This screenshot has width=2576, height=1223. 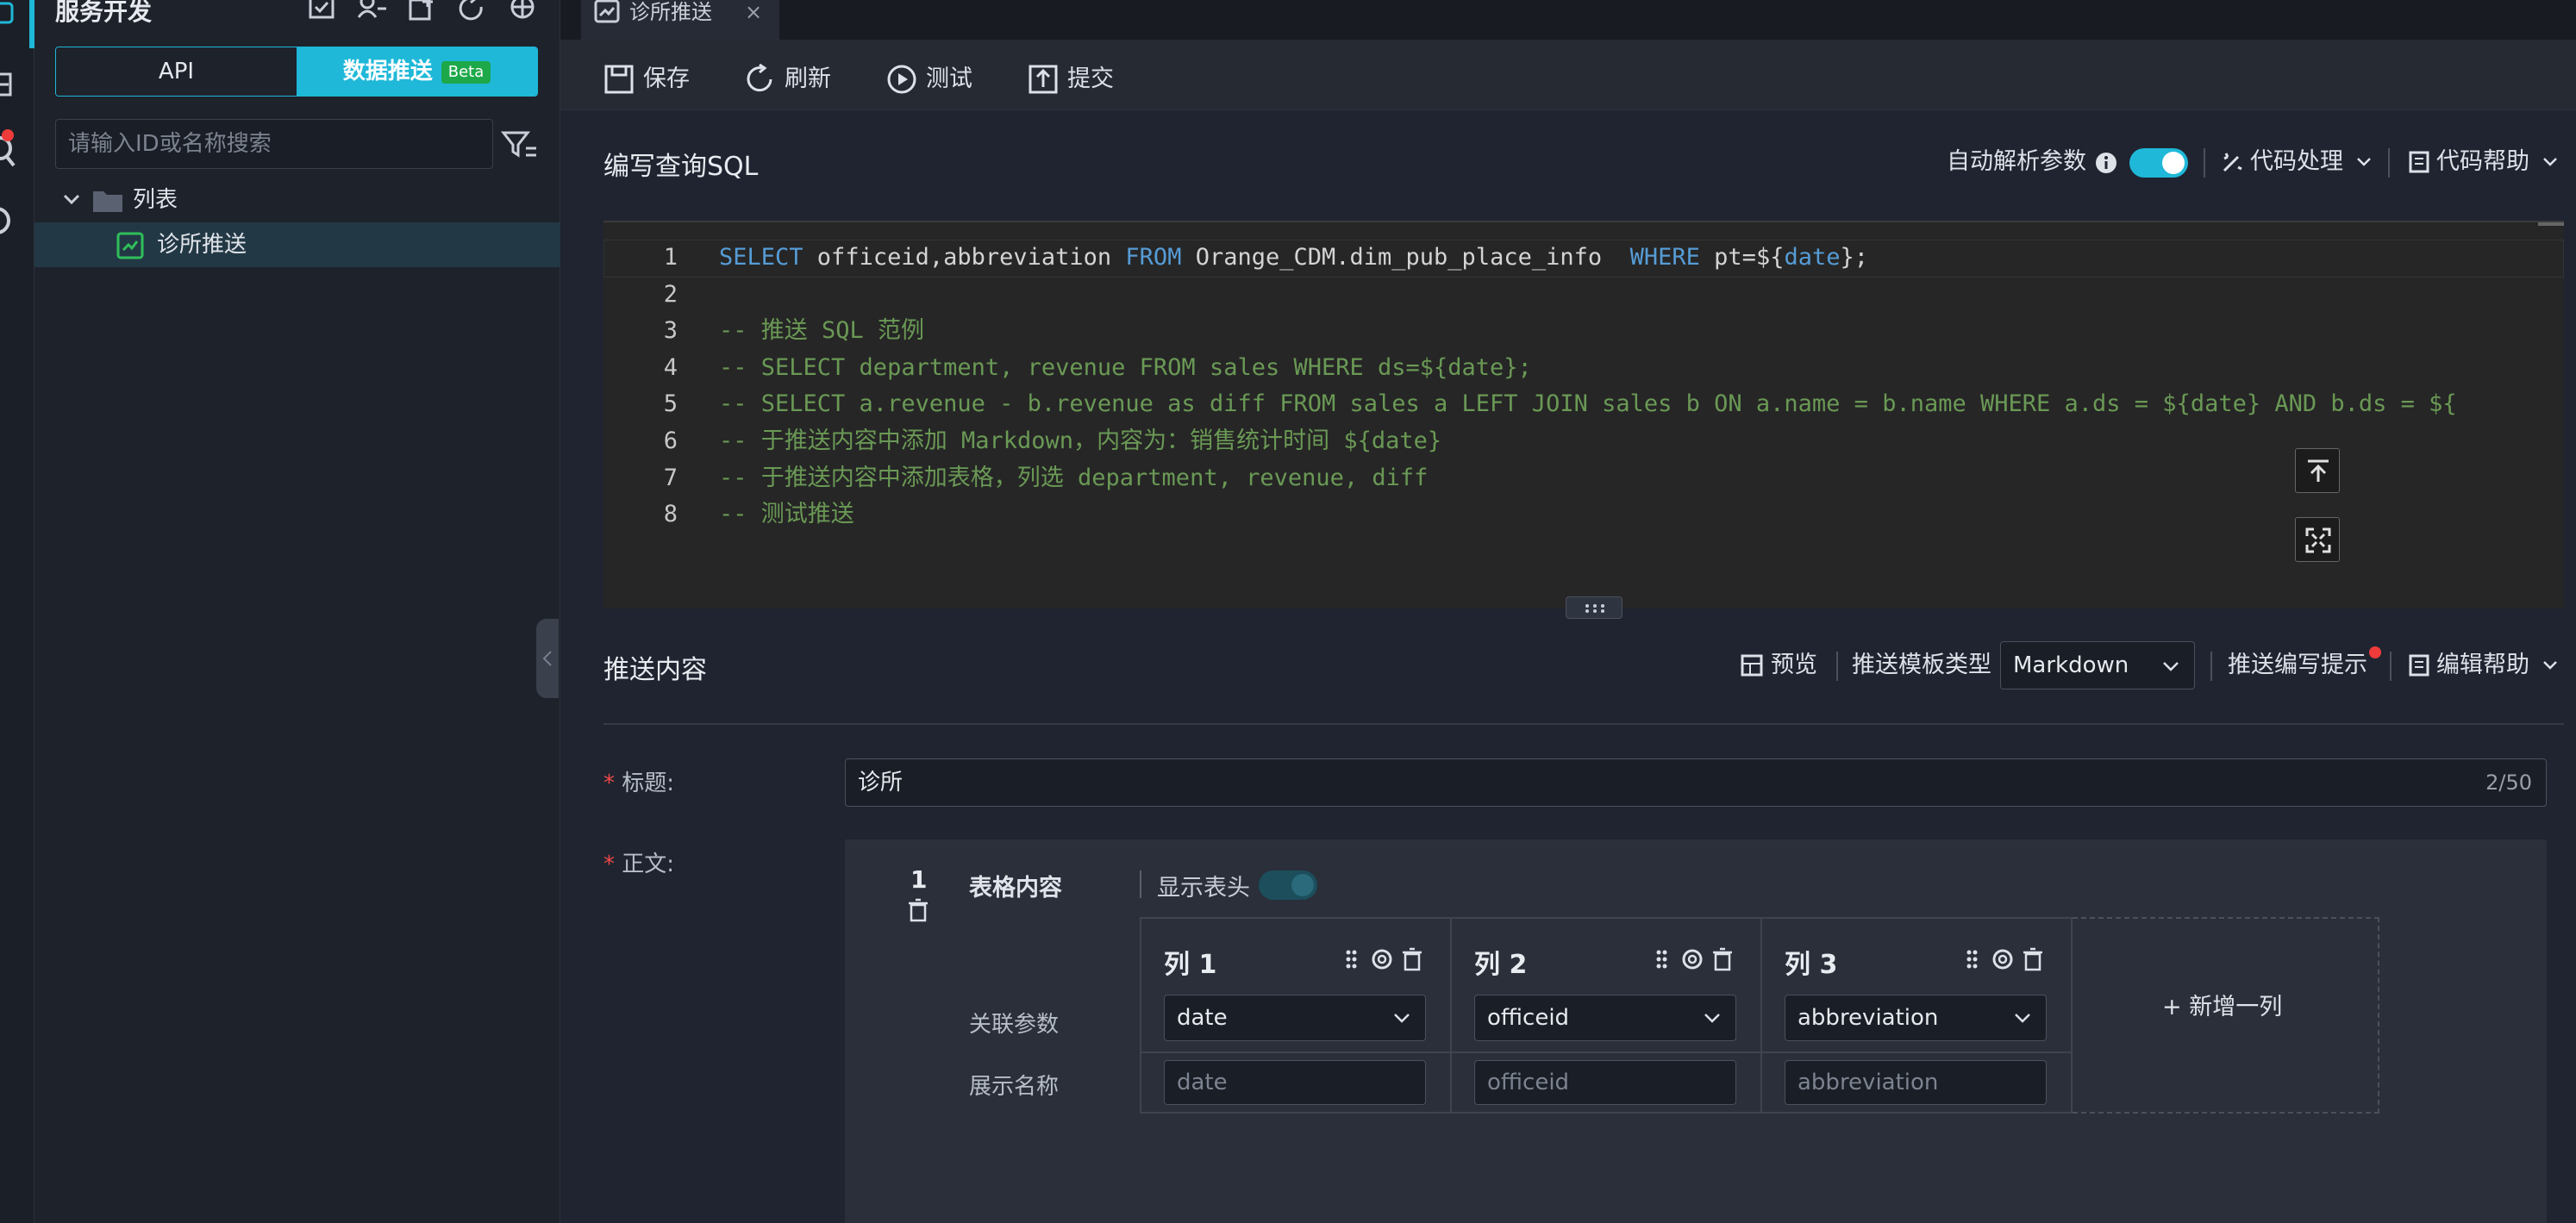 I want to click on section-divider, so click(x=1583, y=724).